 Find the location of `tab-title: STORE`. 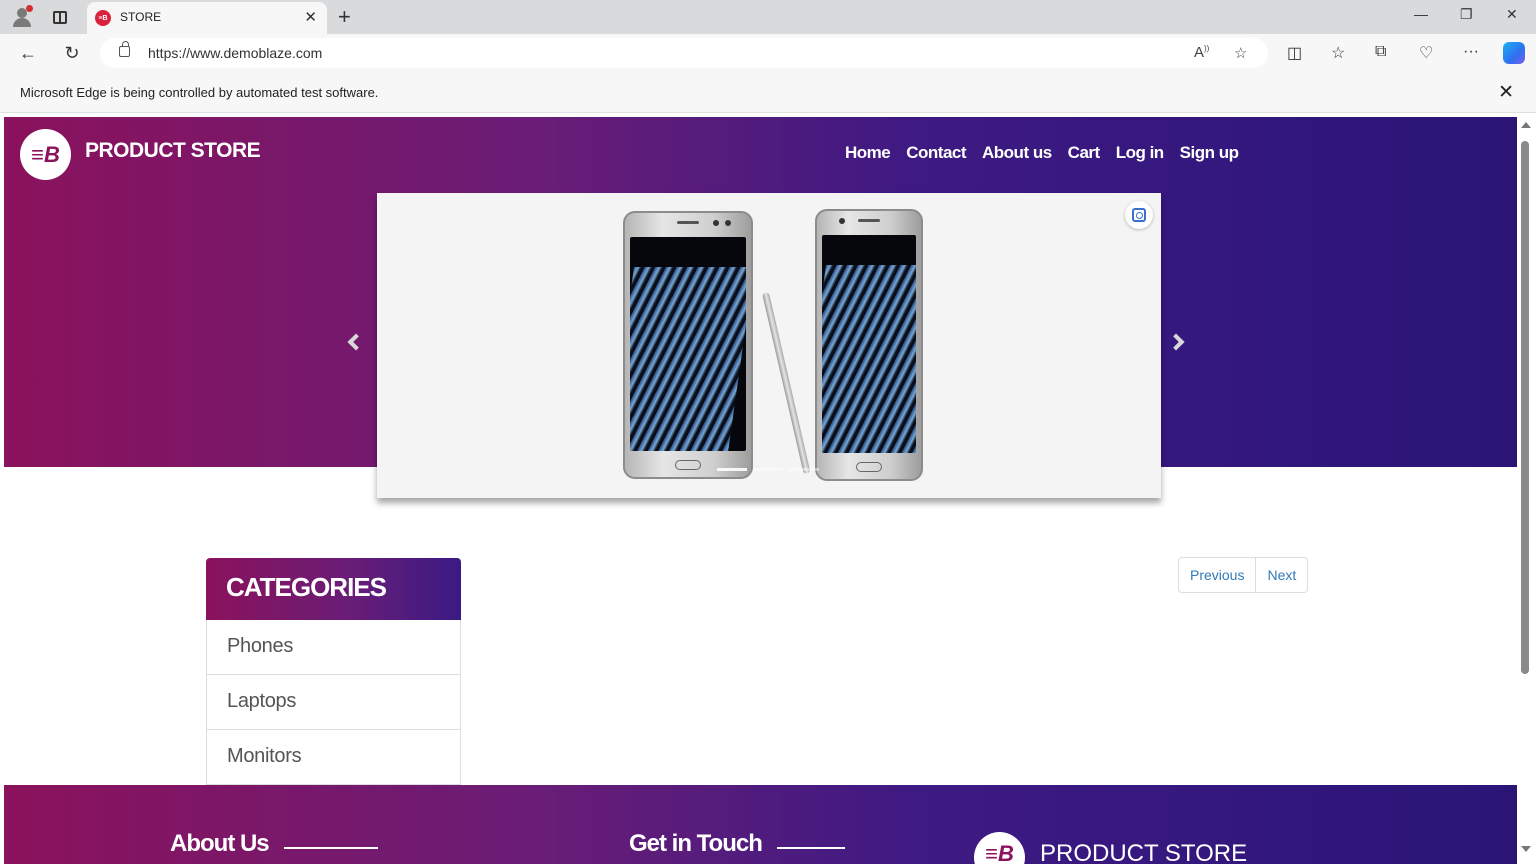

tab-title: STORE is located at coordinates (141, 17).